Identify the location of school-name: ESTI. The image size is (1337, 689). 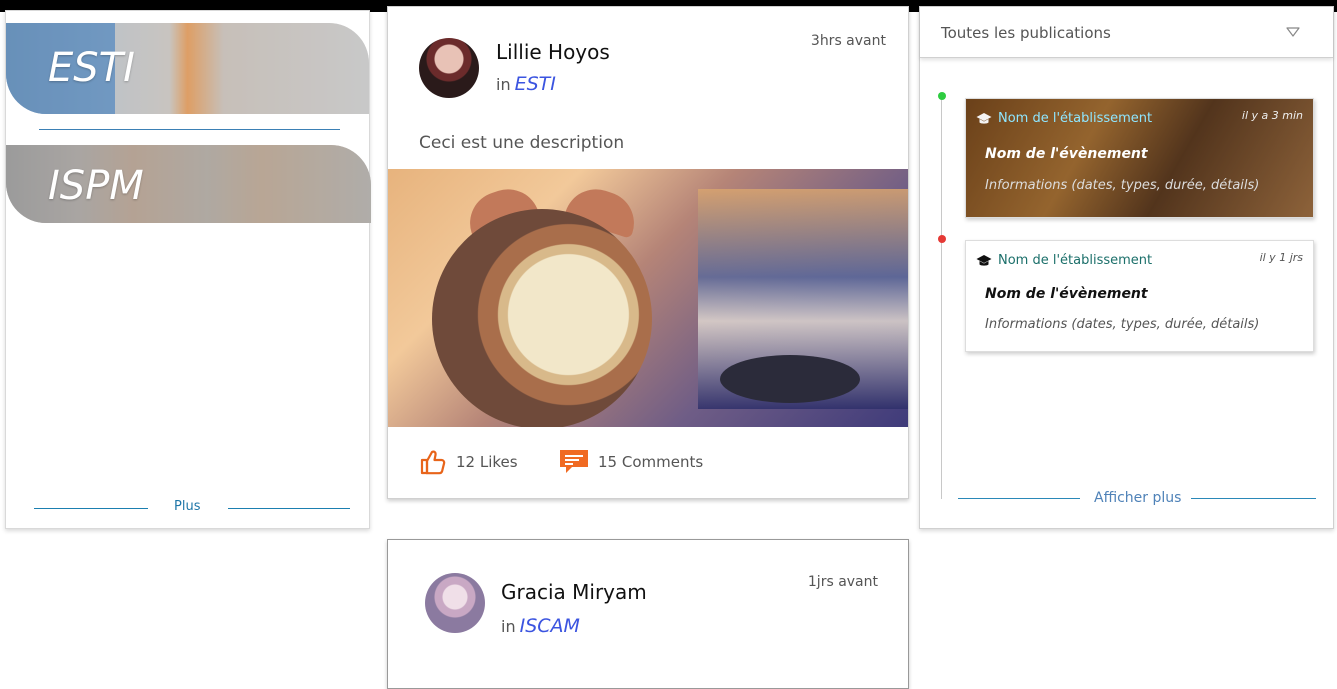
(91, 68).